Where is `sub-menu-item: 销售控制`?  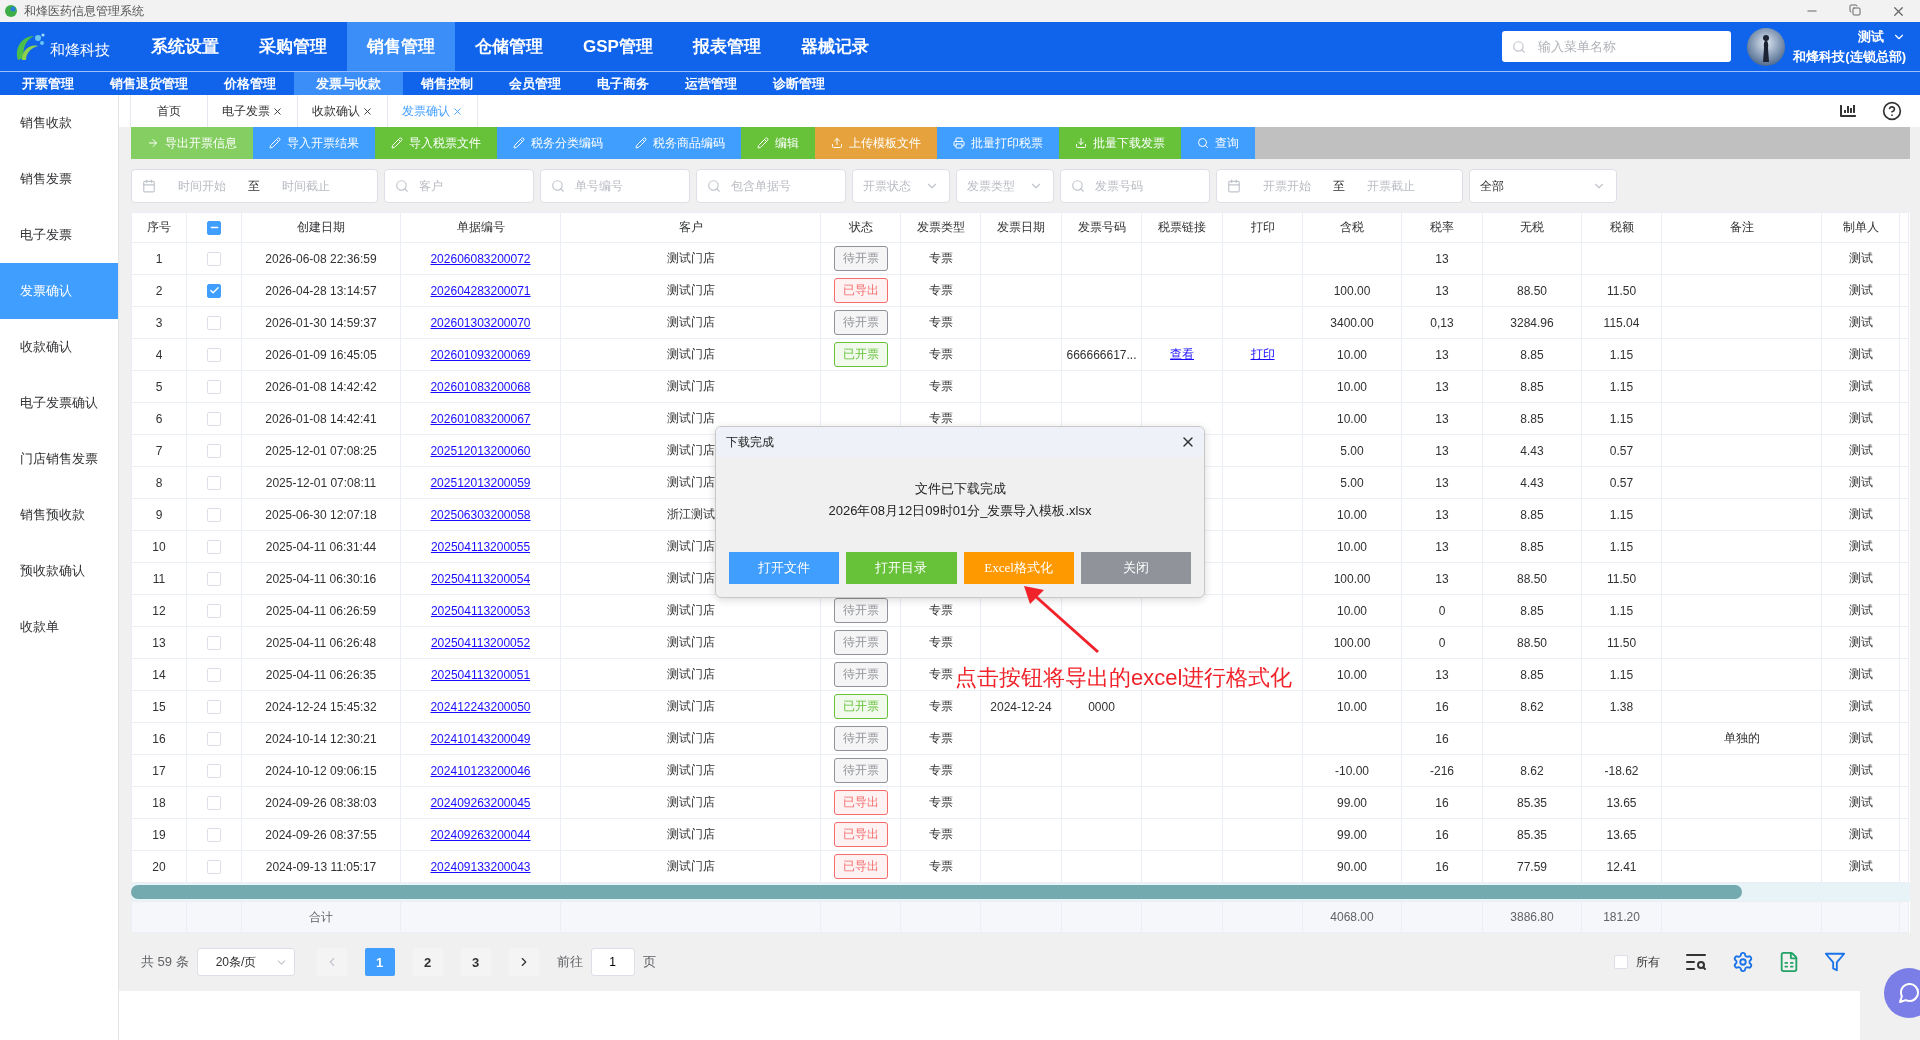 sub-menu-item: 销售控制 is located at coordinates (447, 83).